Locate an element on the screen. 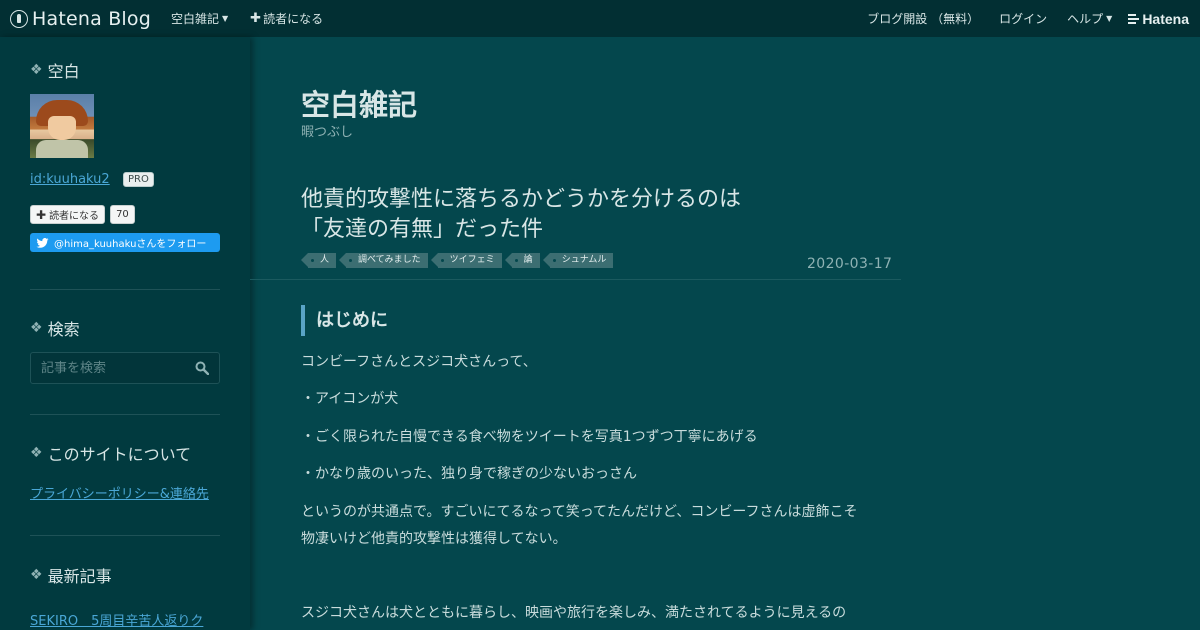  hatena-blog-logo: Hatena Blog is located at coordinates (80, 18).